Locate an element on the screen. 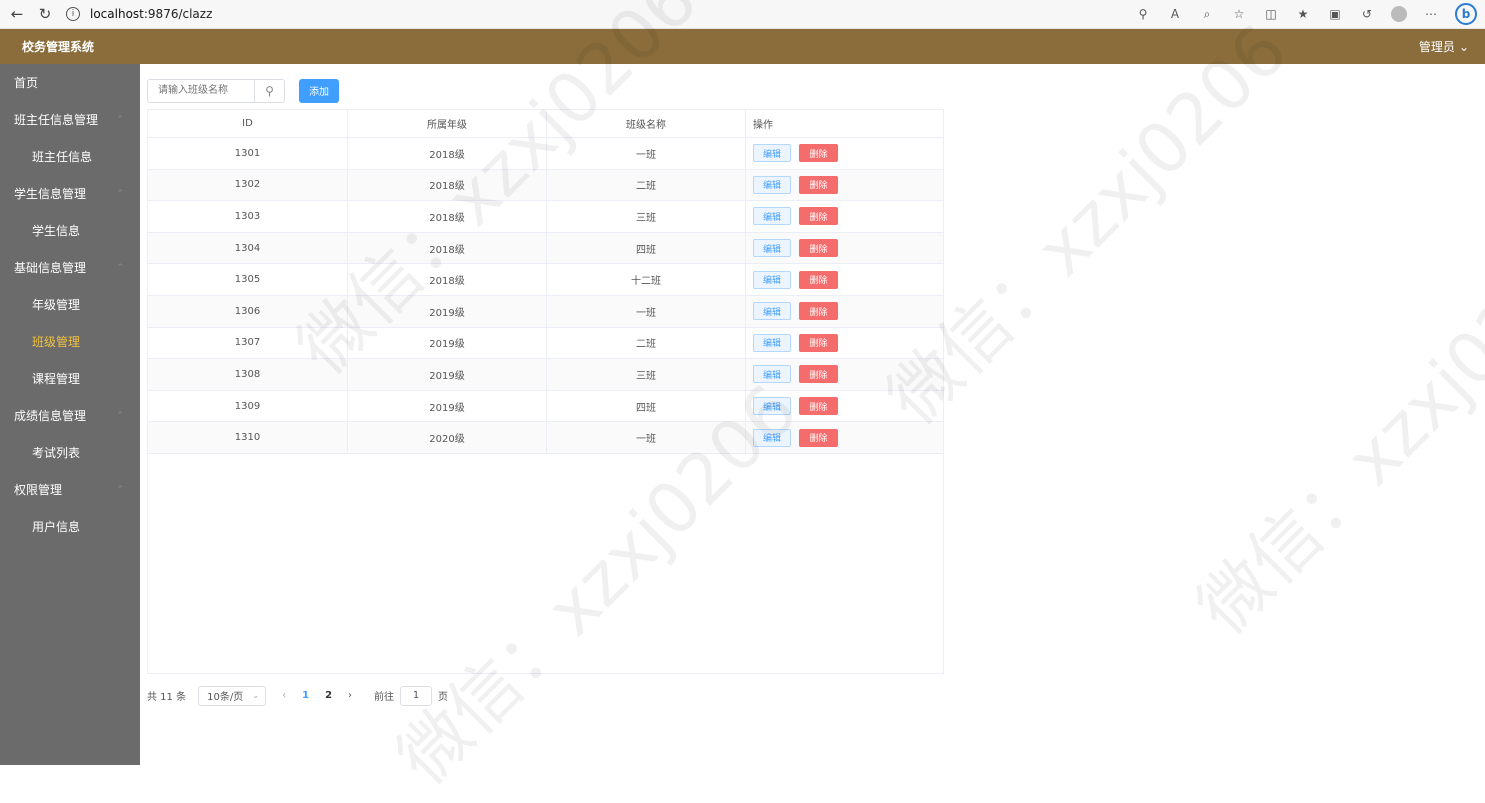 The width and height of the screenshot is (1485, 803). favorite-add-icon: ☆ is located at coordinates (1239, 14).